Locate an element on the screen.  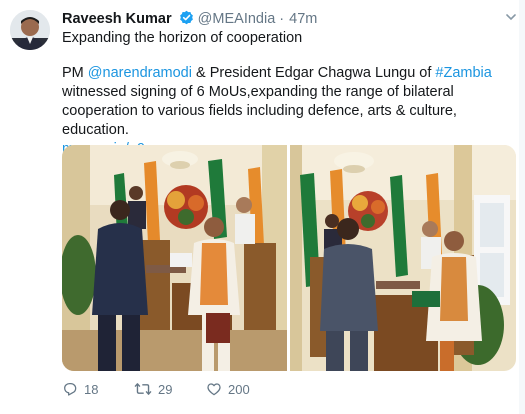
like-button: 200 is located at coordinates (228, 389).